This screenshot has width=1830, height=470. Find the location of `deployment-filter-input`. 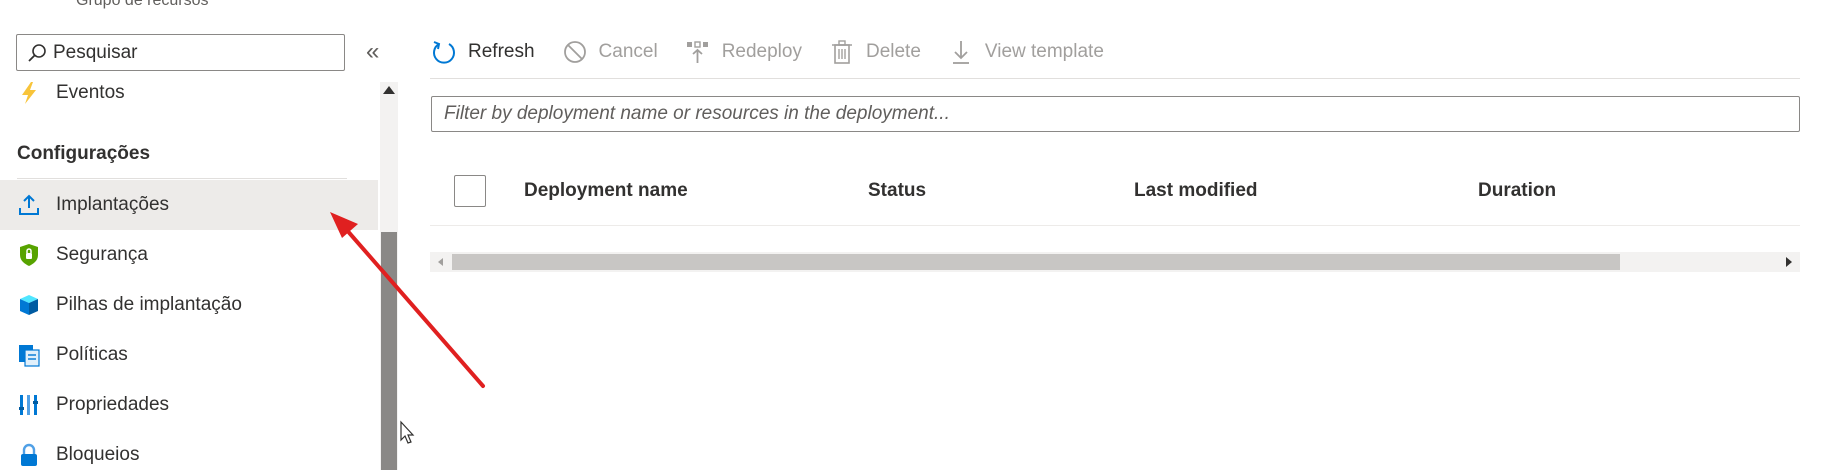

deployment-filter-input is located at coordinates (1115, 114).